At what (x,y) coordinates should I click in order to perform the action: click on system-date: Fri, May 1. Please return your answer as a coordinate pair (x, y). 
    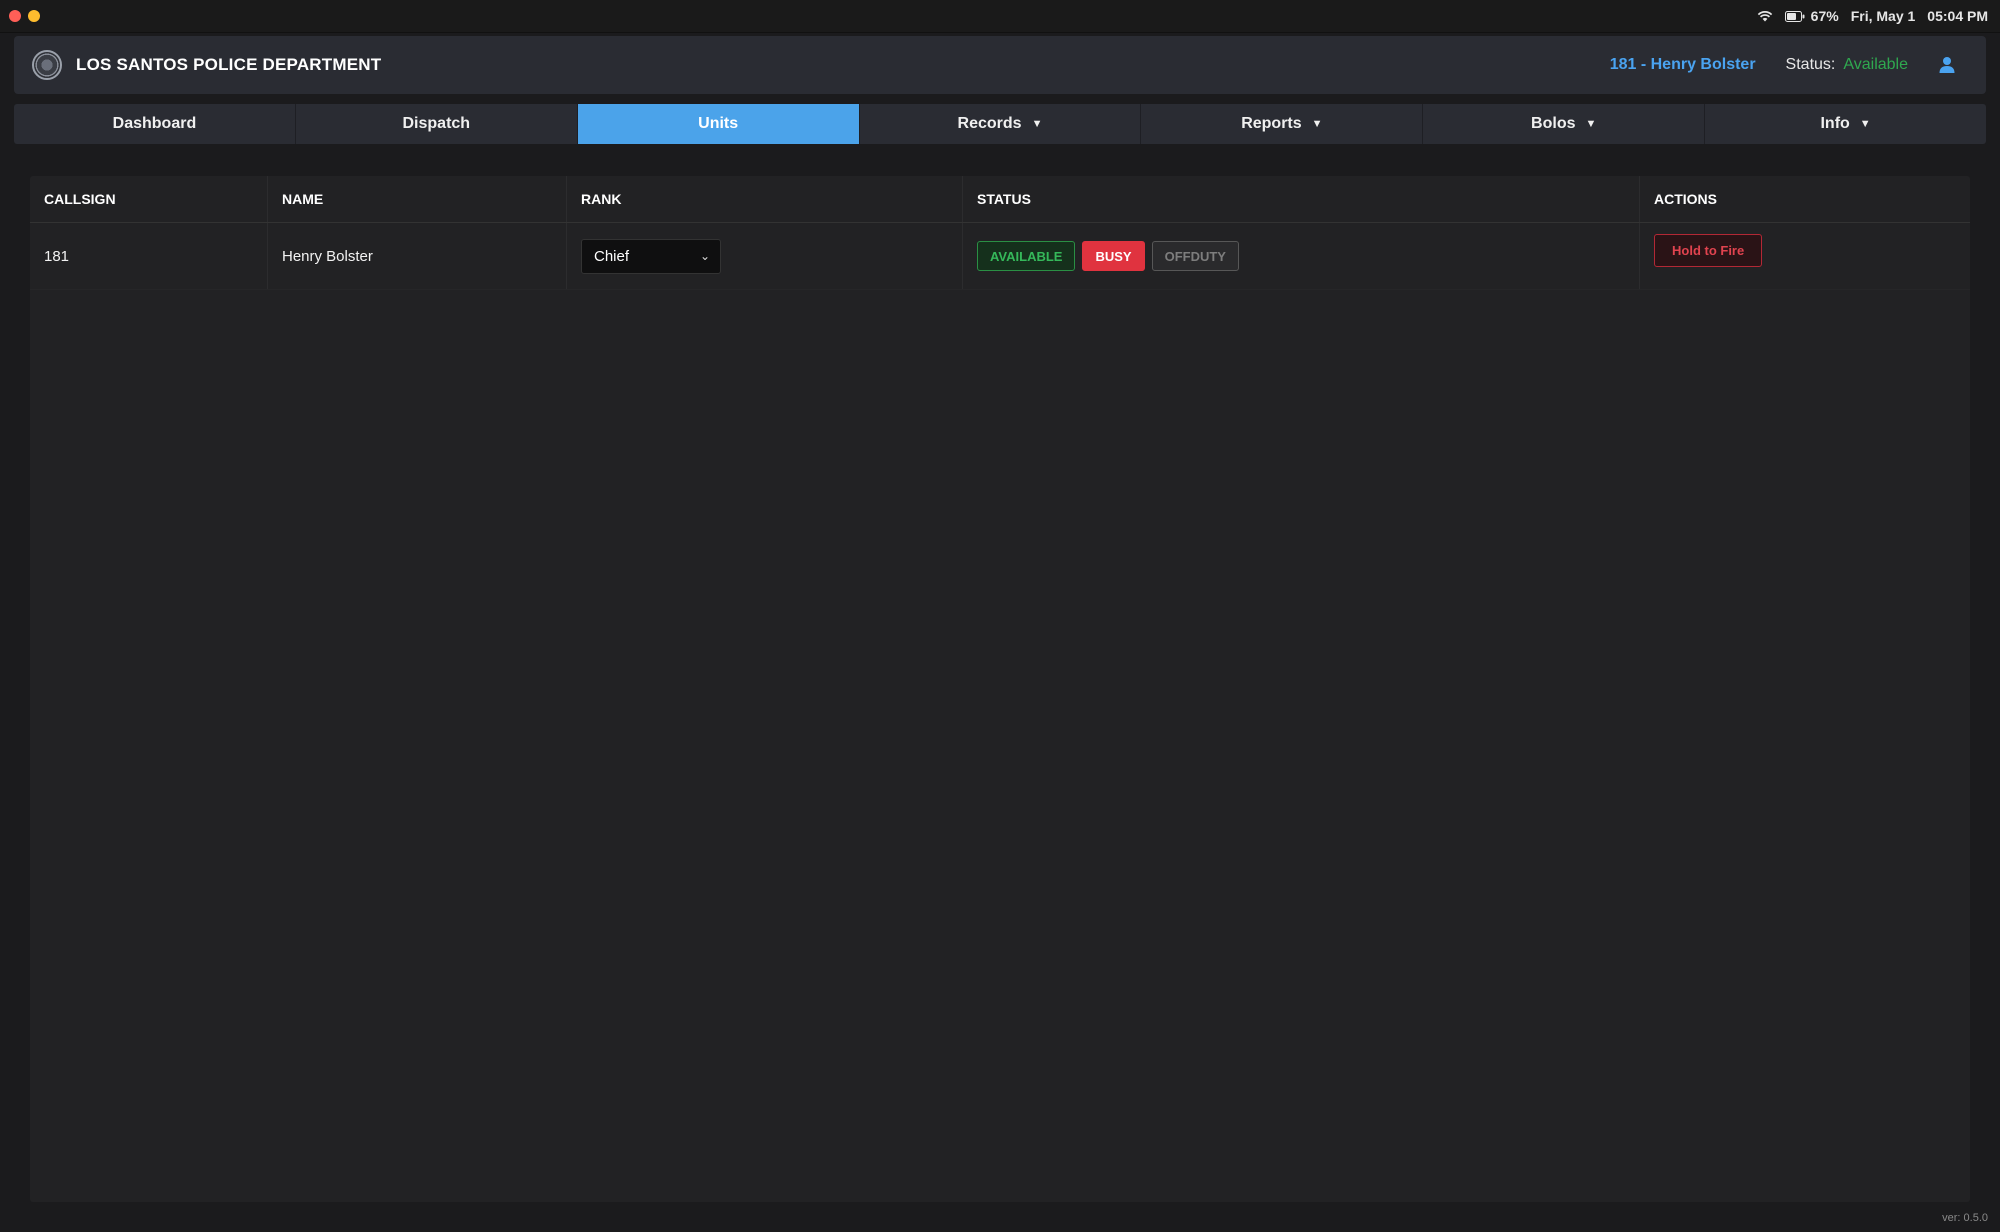
    Looking at the image, I should click on (1883, 16).